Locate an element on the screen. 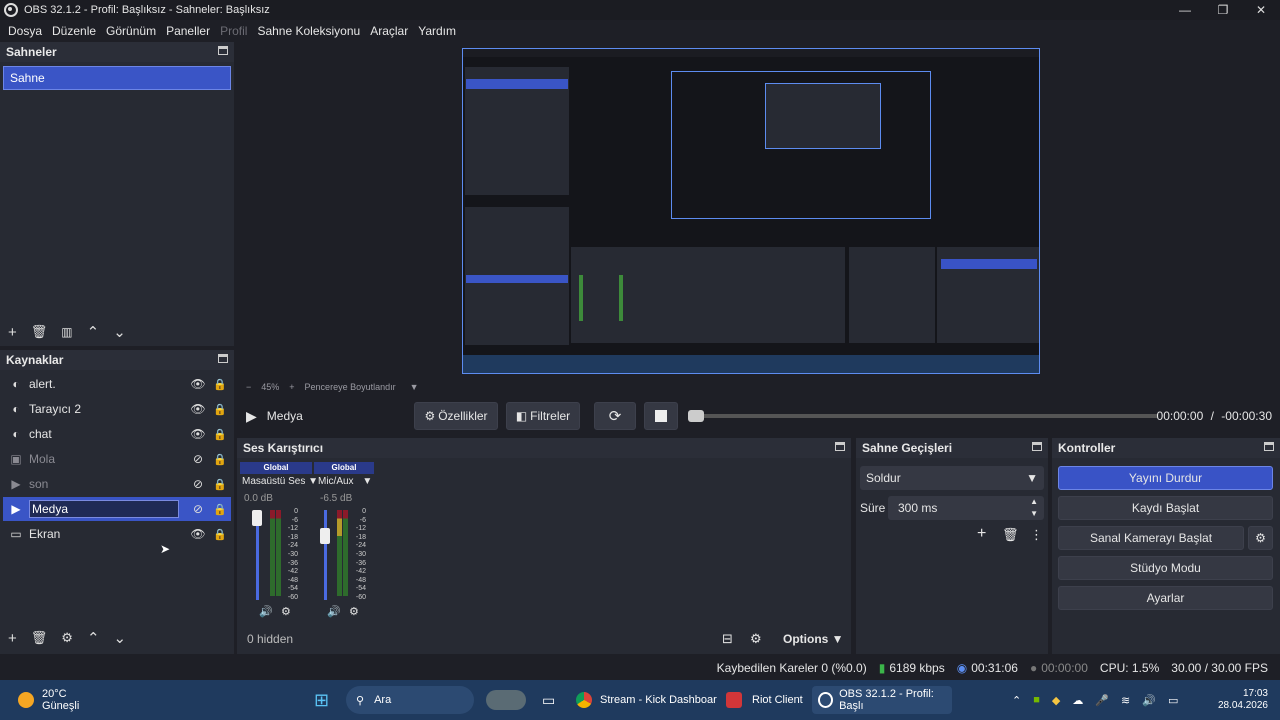 The height and width of the screenshot is (720, 1280). wifi-icon: ≋ is located at coordinates (1125, 700).